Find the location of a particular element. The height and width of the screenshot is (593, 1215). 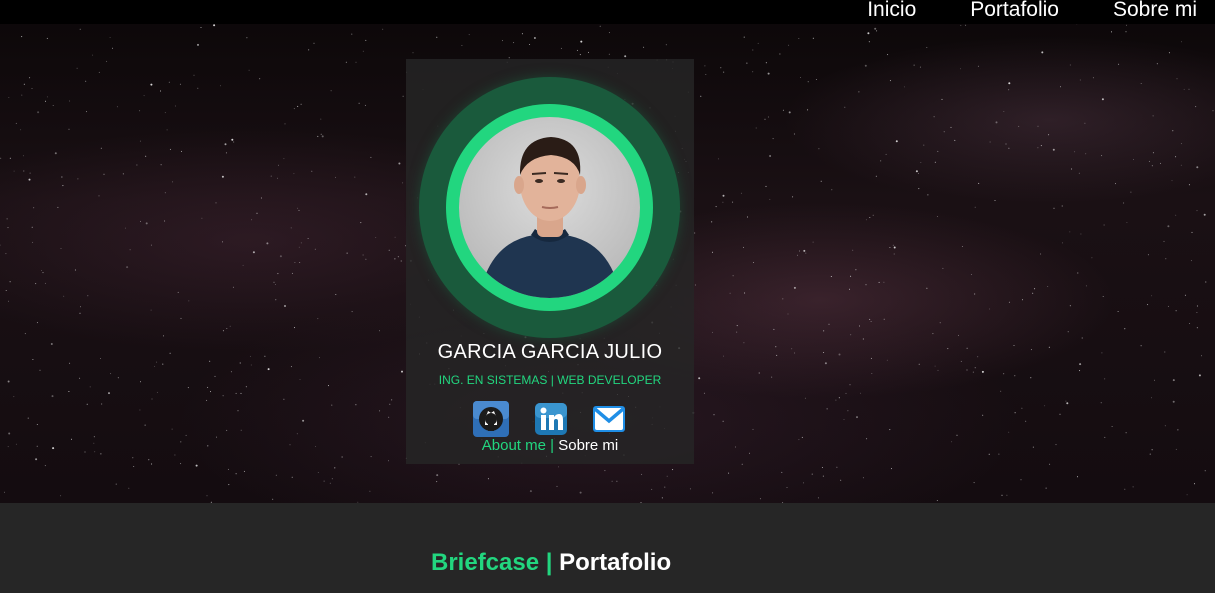

nav-links: Inicio Portafolio Sobre mi is located at coordinates (1032, 11).